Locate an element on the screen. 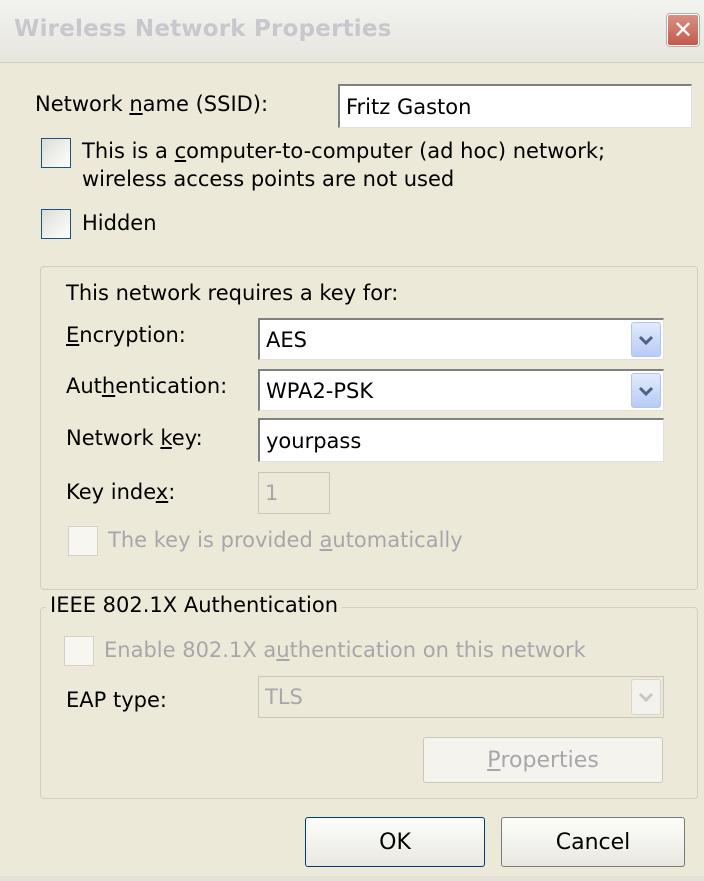  title-bar: Wireless Network Properties ✕ is located at coordinates (352, 31).